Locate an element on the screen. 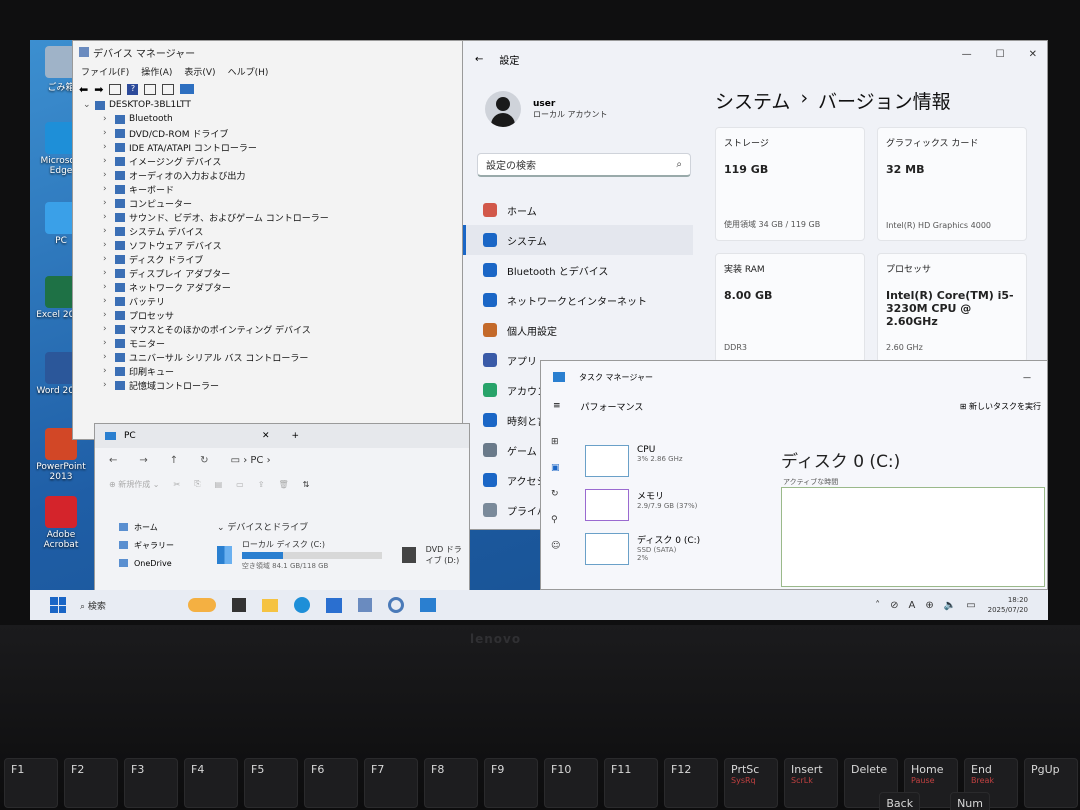  tree-item: › バッテリ is located at coordinates (274, 301).